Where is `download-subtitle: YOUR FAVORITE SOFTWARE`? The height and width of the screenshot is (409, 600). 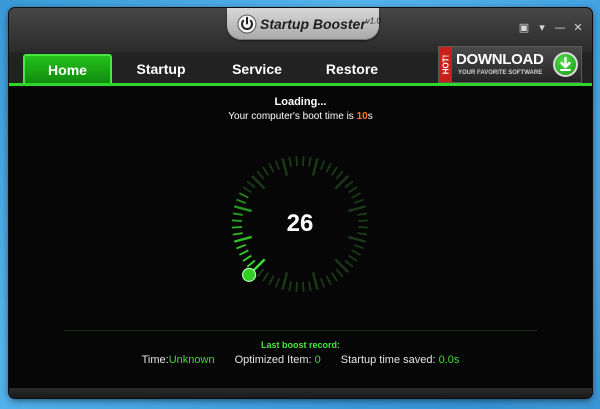
download-subtitle: YOUR FAVORITE SOFTWARE is located at coordinates (500, 73).